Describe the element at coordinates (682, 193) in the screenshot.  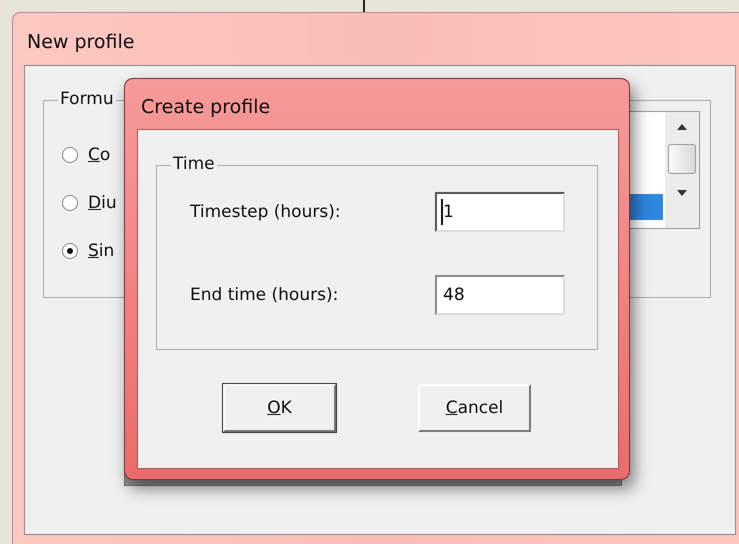
I see `scroll-down-icon` at that location.